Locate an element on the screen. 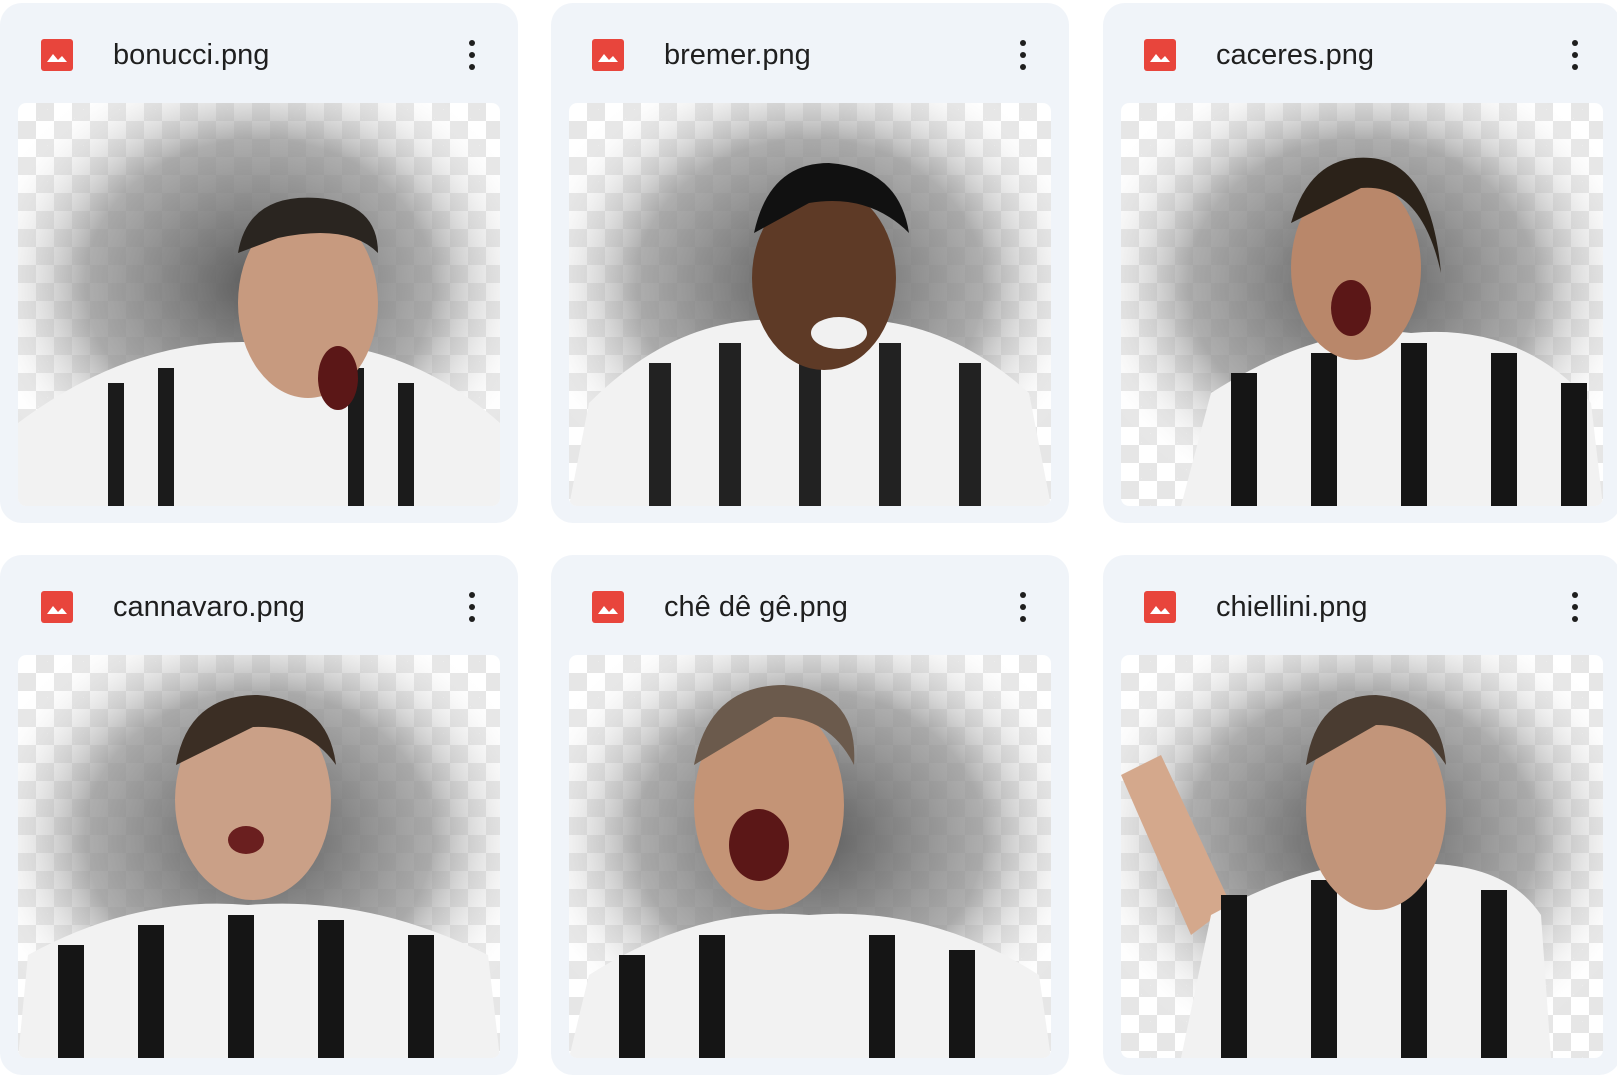 This screenshot has height=1078, width=1617. file-card-header: chiellini.png is located at coordinates (1360, 605).